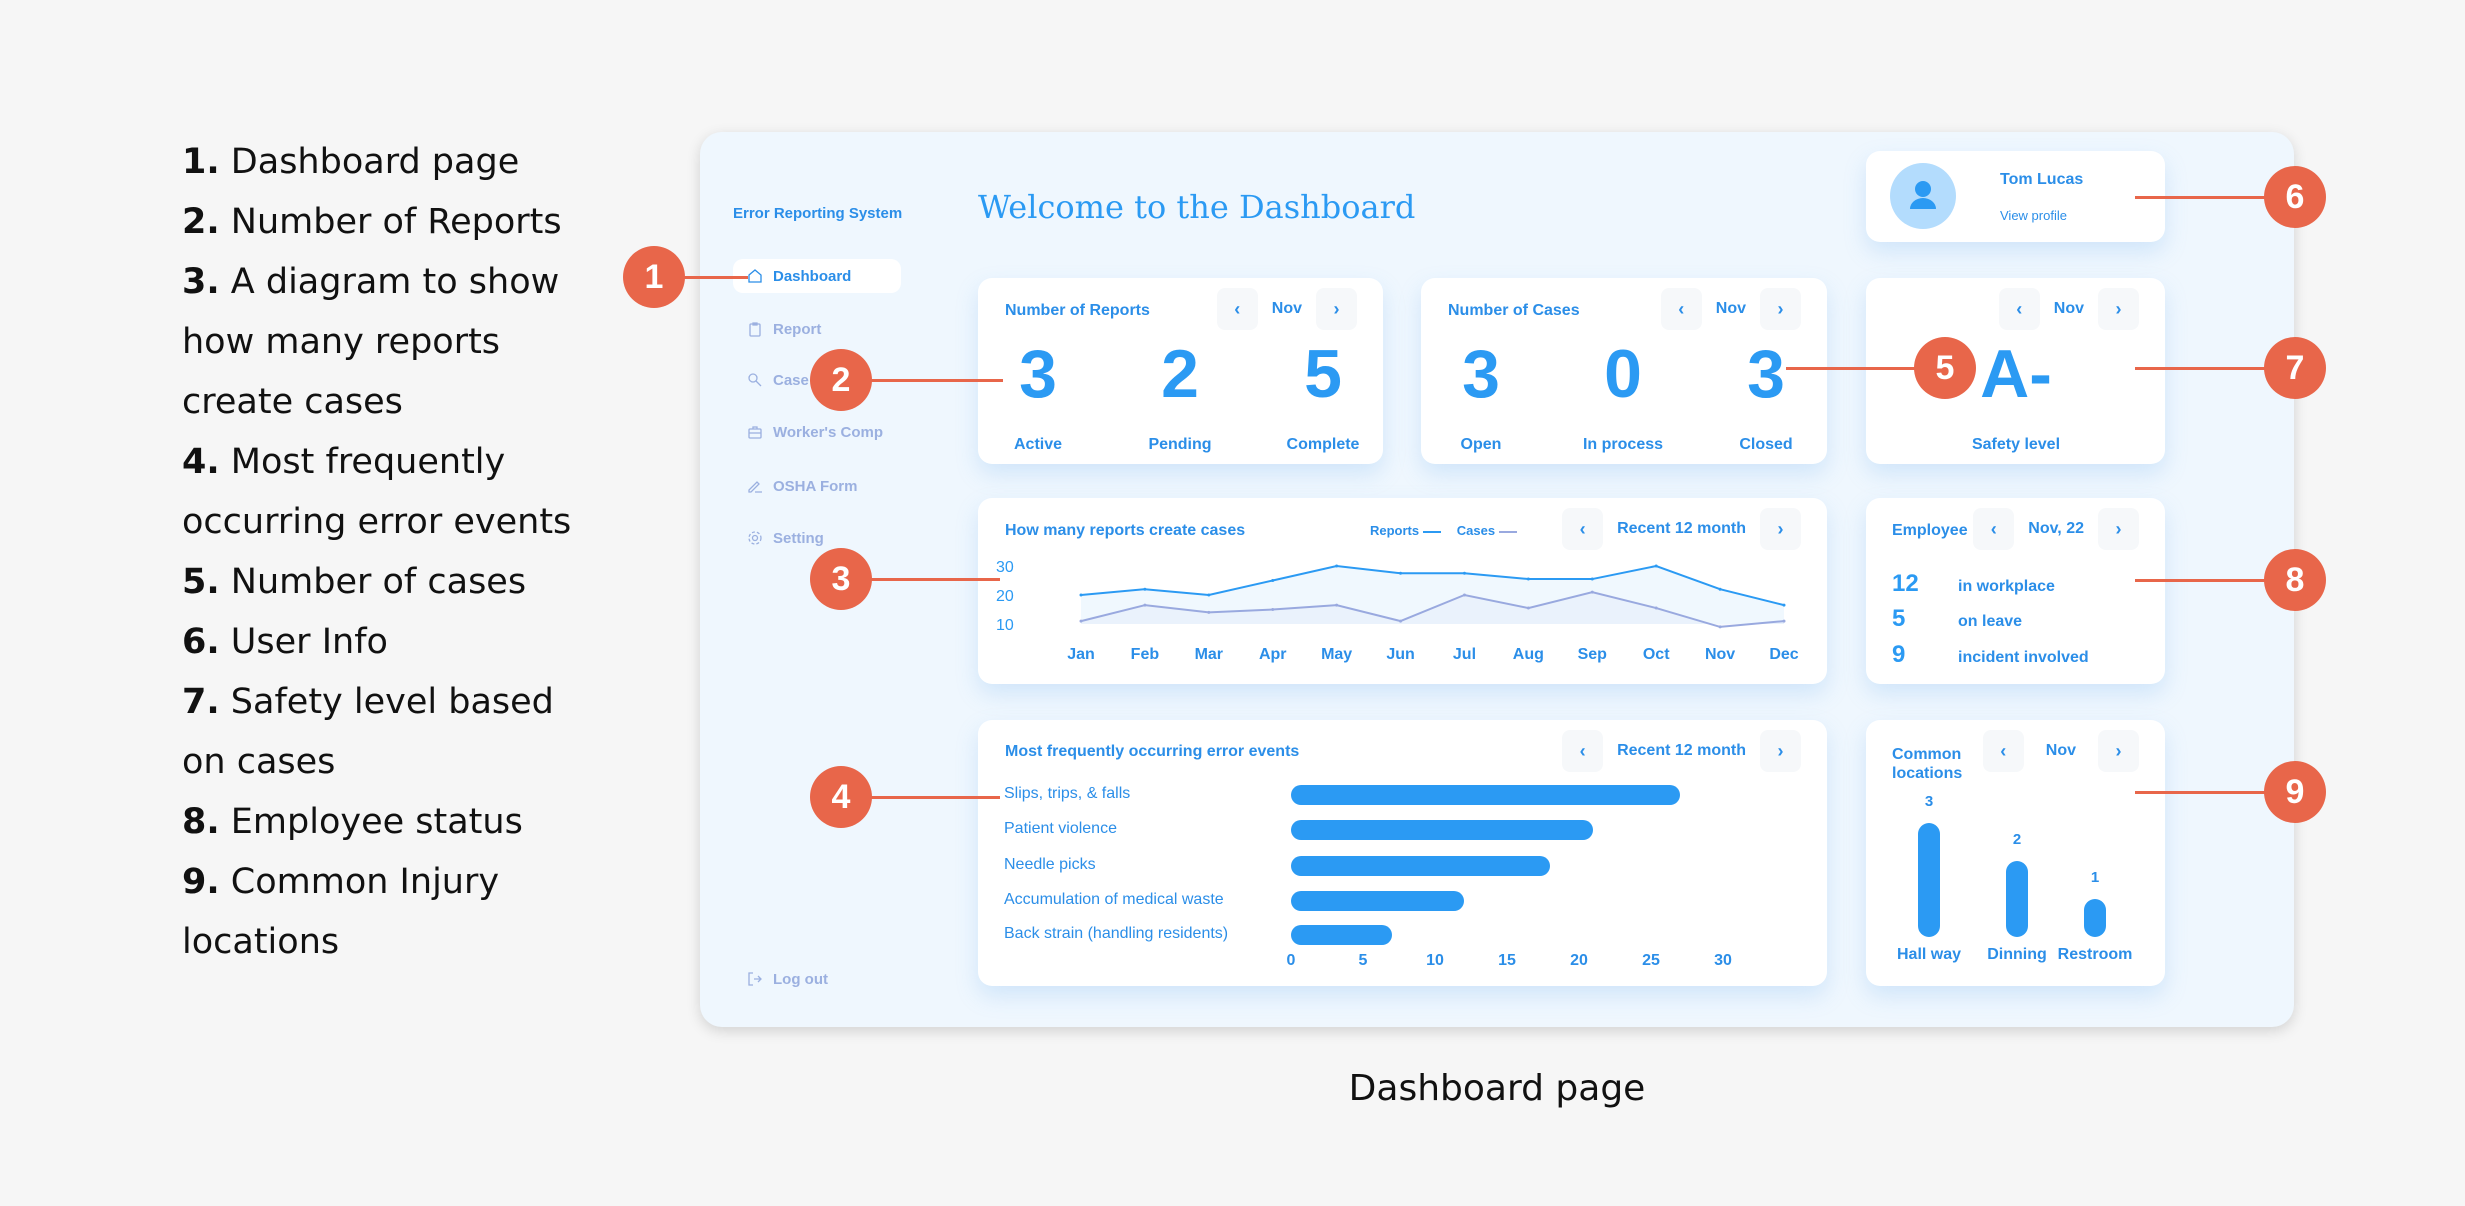 This screenshot has height=1206, width=2465. I want to click on sidebar-item-workers-comp: Worker's Comp, so click(817, 432).